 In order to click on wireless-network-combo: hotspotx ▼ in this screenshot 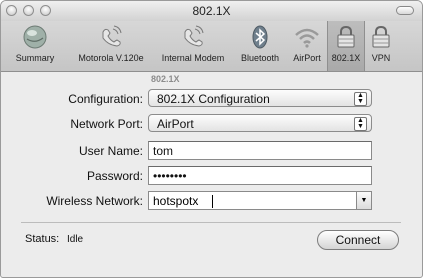, I will do `click(260, 200)`.